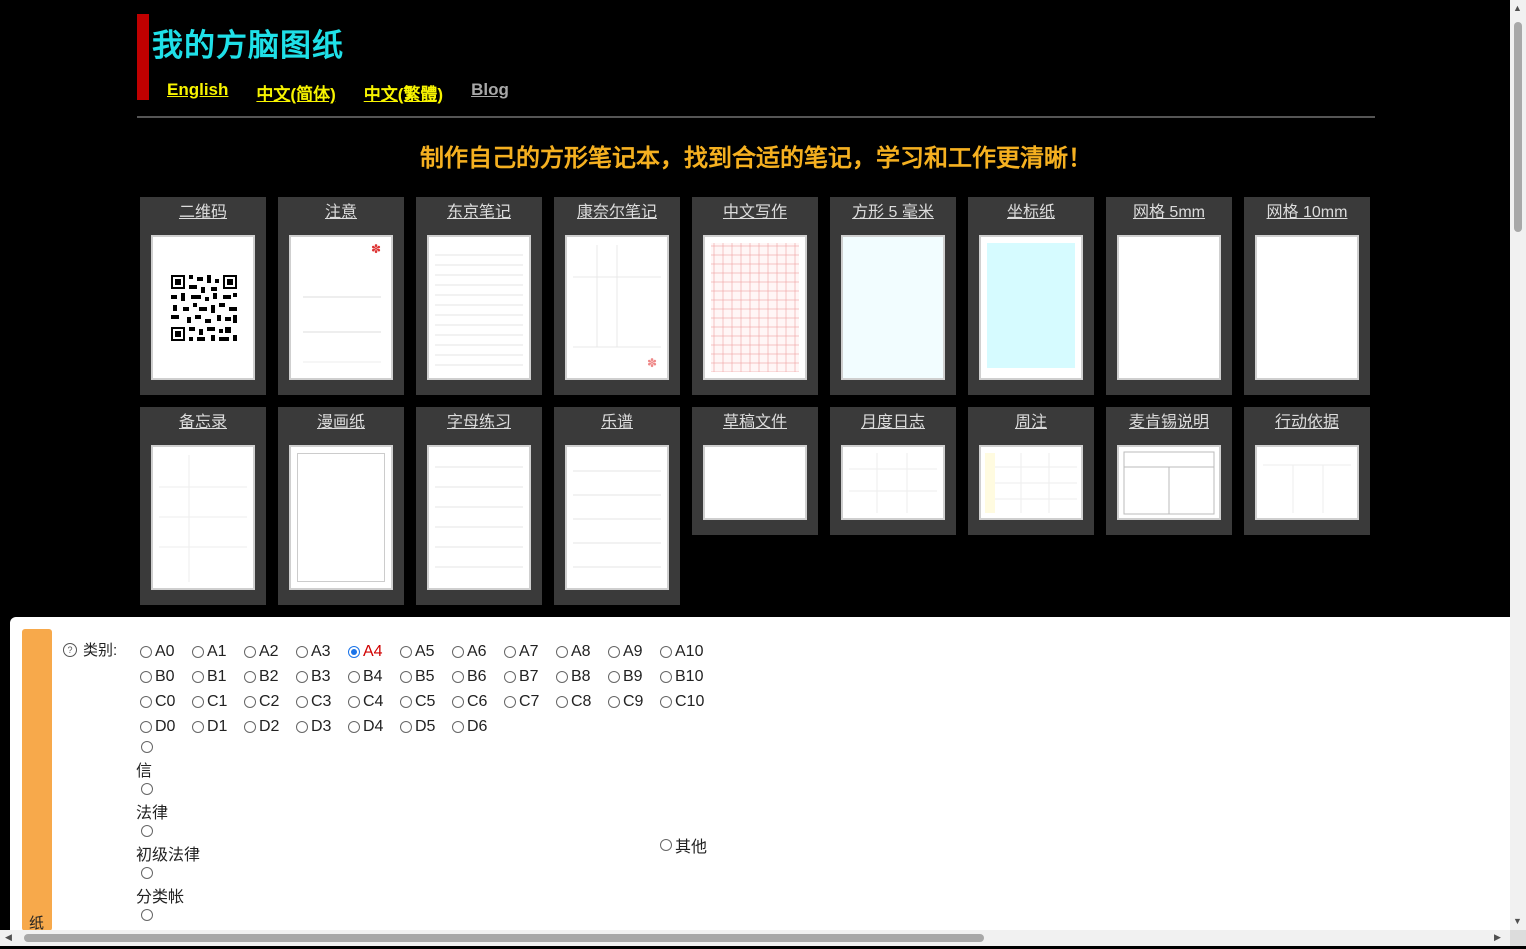  Describe the element at coordinates (218, 677) in the screenshot. I see `size-option-b1: B1` at that location.